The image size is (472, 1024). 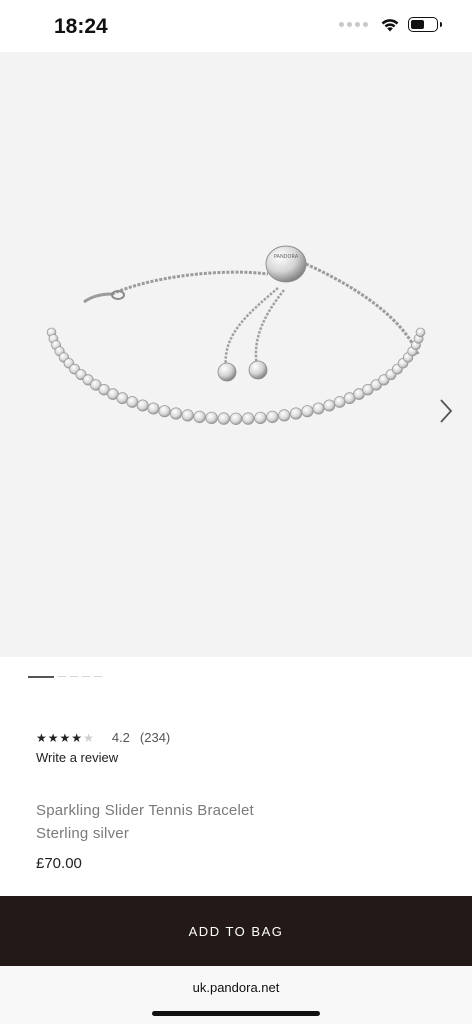 What do you see at coordinates (81, 26) in the screenshot?
I see `status-time: 18:24` at bounding box center [81, 26].